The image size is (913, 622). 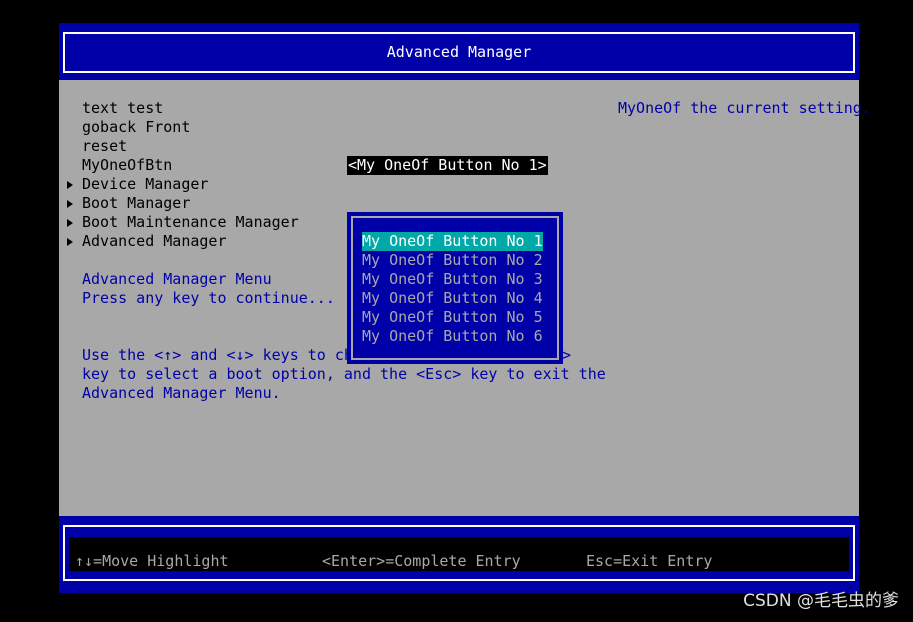 What do you see at coordinates (744, 108) in the screenshot?
I see `help-text: MyOneOf the current setting.` at bounding box center [744, 108].